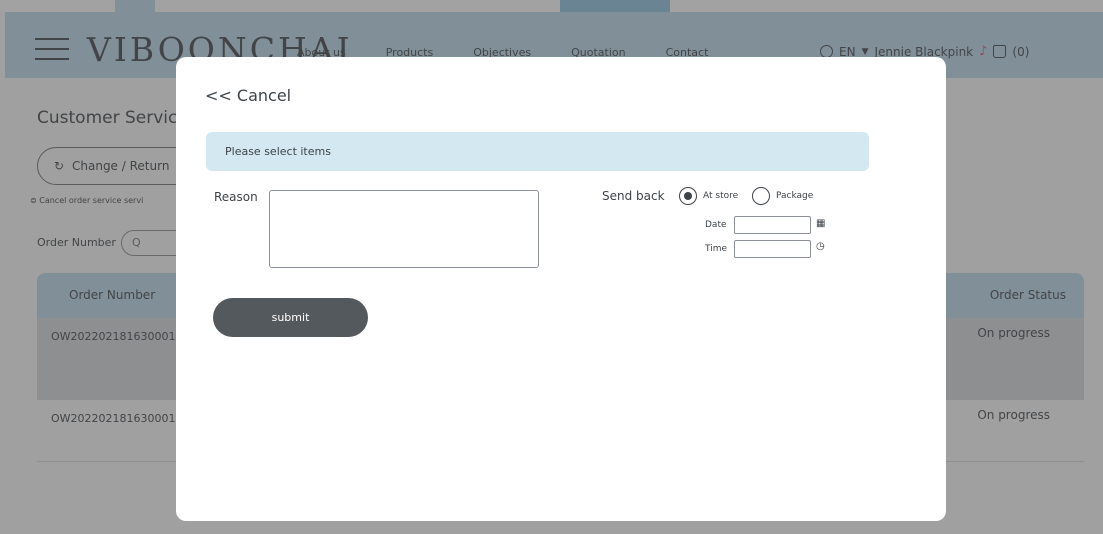 The height and width of the screenshot is (534, 1103). What do you see at coordinates (820, 246) in the screenshot?
I see `clock-icon: ◷` at bounding box center [820, 246].